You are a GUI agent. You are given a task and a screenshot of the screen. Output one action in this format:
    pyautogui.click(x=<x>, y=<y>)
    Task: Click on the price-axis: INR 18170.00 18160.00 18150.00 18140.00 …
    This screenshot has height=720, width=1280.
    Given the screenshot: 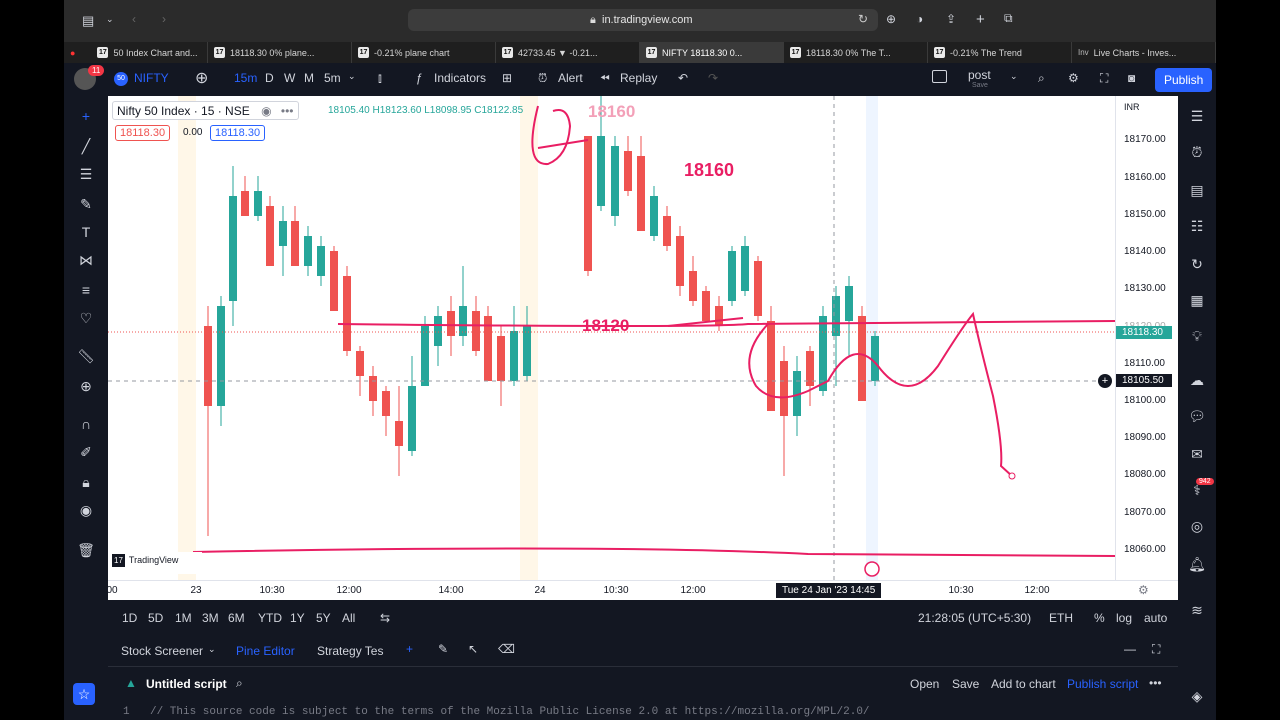 What is the action you would take?
    pyautogui.click(x=1138, y=338)
    